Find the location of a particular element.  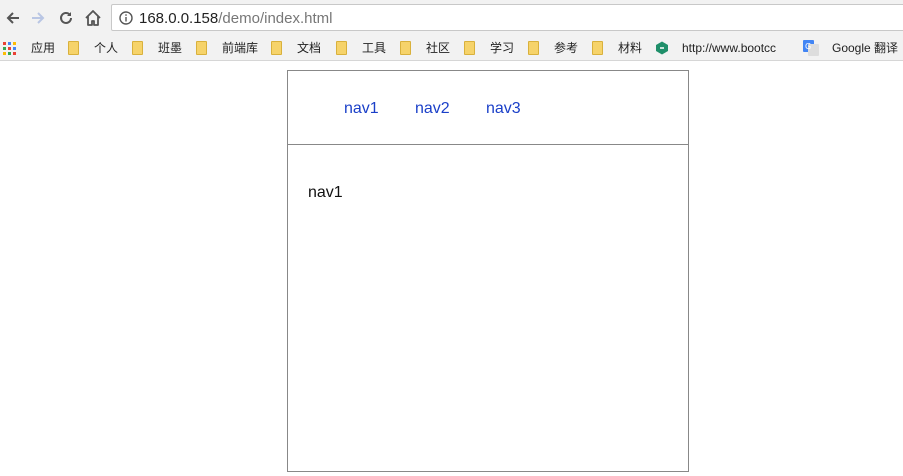

bookmark-label: 材料 is located at coordinates (630, 48).